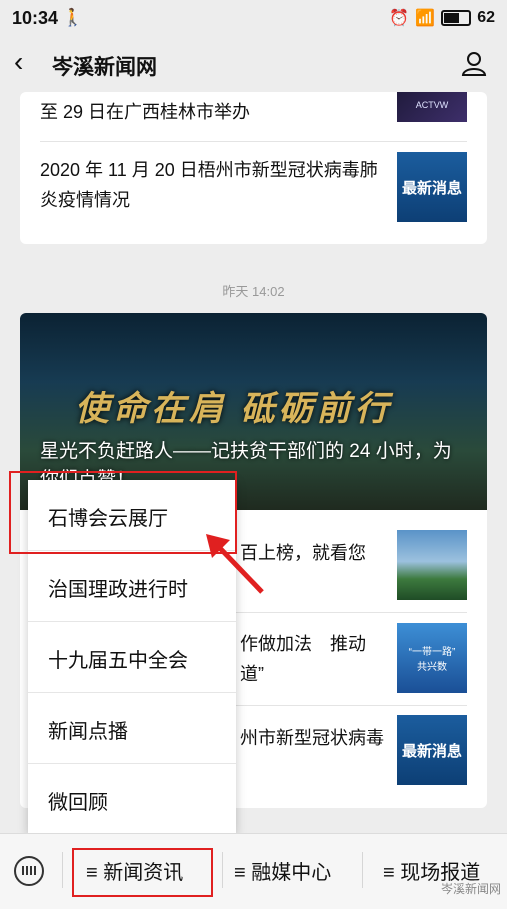  I want to click on message-timestamp: 昨天 14:02, so click(253, 291).